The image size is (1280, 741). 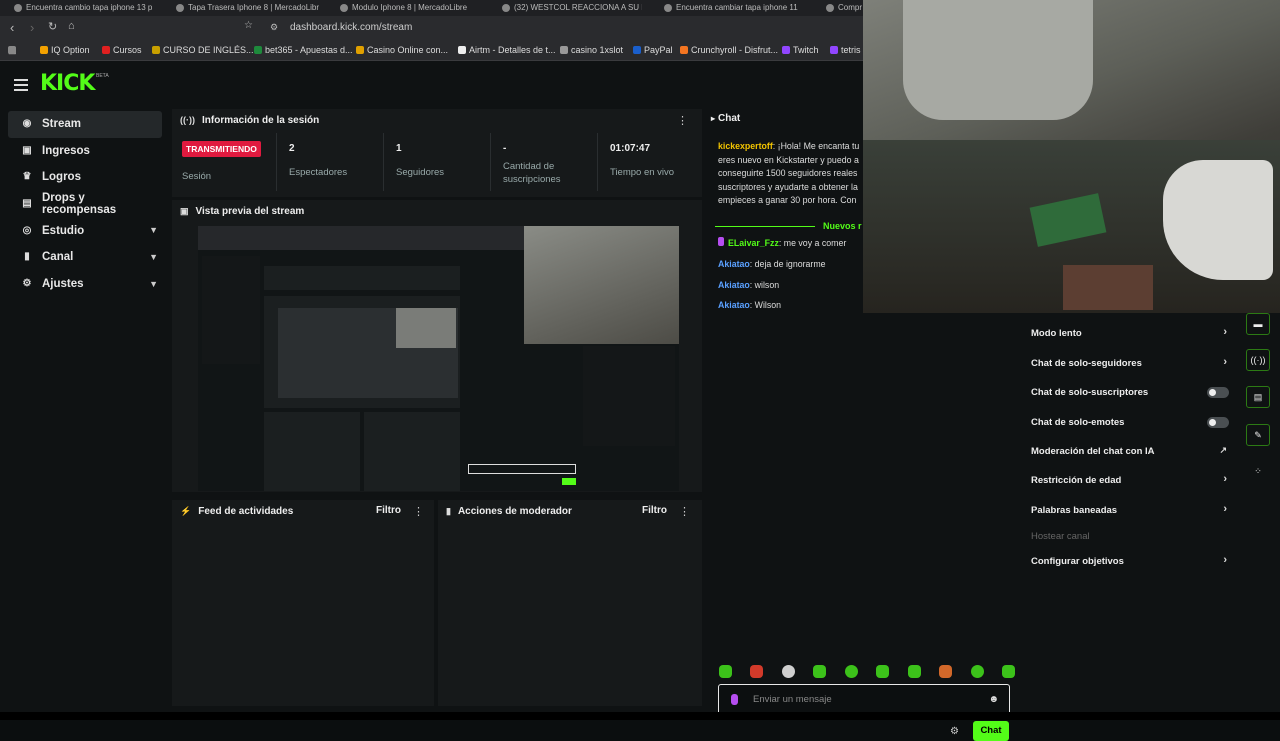 What do you see at coordinates (85, 177) in the screenshot?
I see `sidebar-item-logros: ♛ Logros` at bounding box center [85, 177].